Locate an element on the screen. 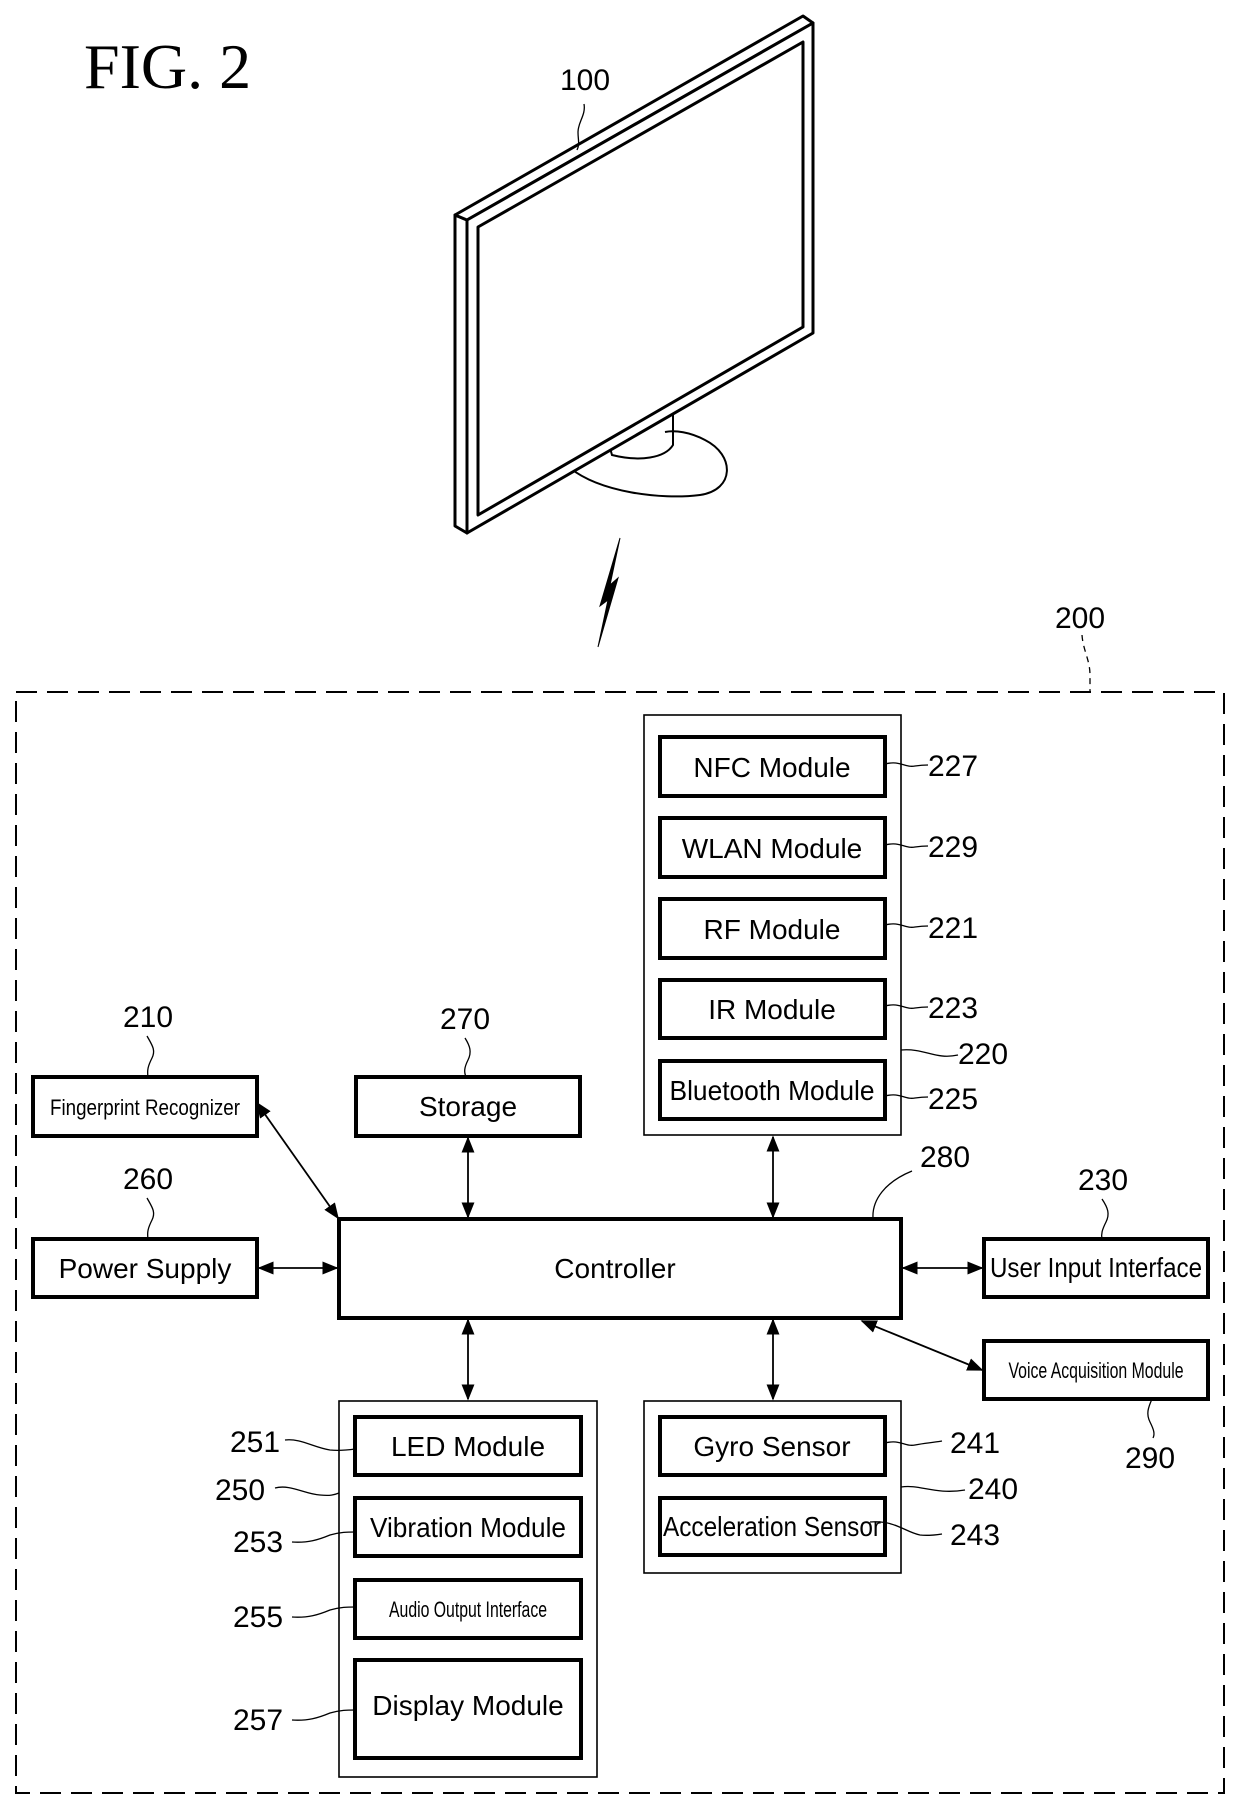  voice-acquisition-module-block: Voice Acquisition Module is located at coordinates (1096, 1370).